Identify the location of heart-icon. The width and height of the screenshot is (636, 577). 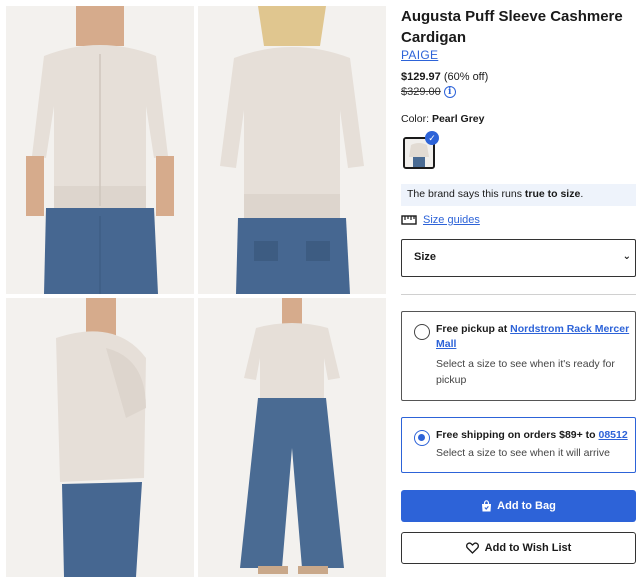
(472, 548).